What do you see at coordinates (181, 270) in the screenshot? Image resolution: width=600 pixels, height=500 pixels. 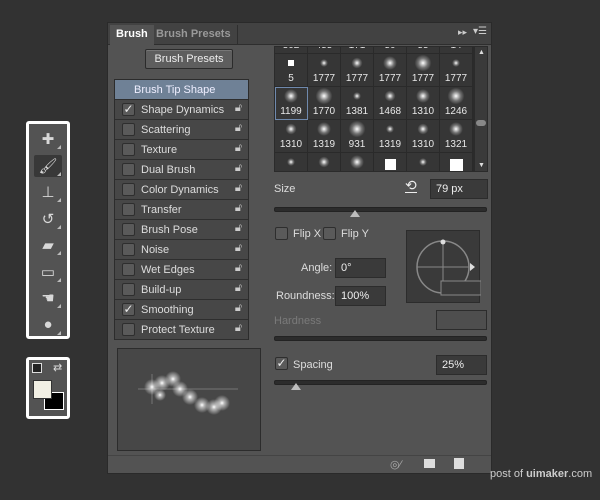 I see `list-item: Wet Edges 🔓︎` at bounding box center [181, 270].